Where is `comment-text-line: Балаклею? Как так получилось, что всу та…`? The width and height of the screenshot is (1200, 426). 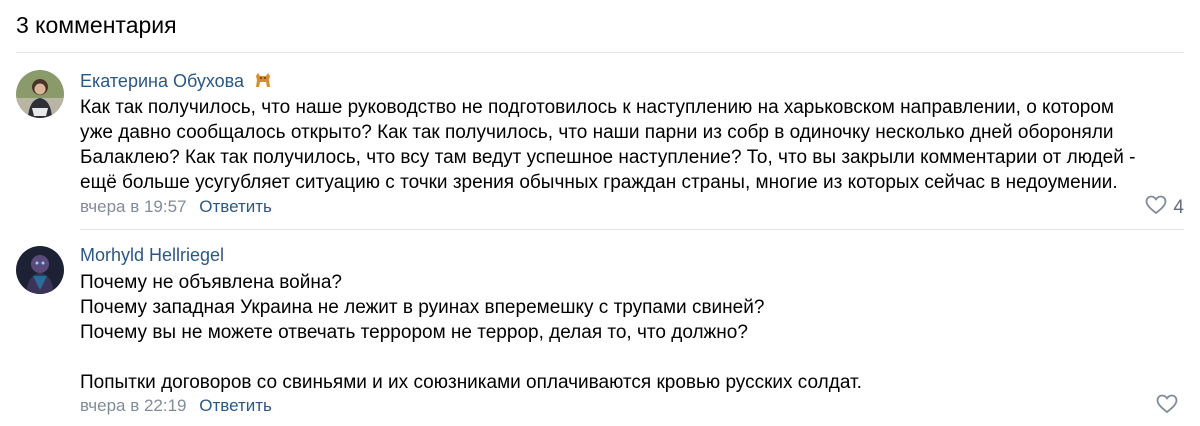 comment-text-line: Балаклею? Как так получилось, что всу та… is located at coordinates (608, 157).